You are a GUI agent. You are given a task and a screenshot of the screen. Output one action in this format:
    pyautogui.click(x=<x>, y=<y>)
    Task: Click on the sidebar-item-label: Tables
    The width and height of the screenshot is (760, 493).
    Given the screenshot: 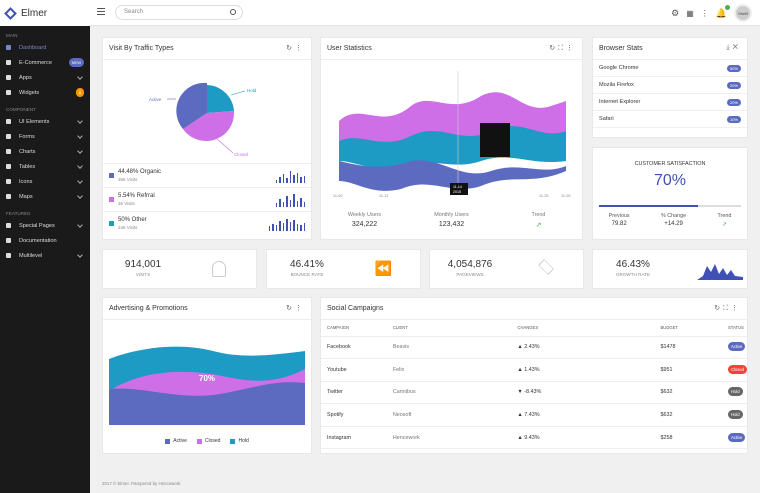 What is the action you would take?
    pyautogui.click(x=27, y=166)
    